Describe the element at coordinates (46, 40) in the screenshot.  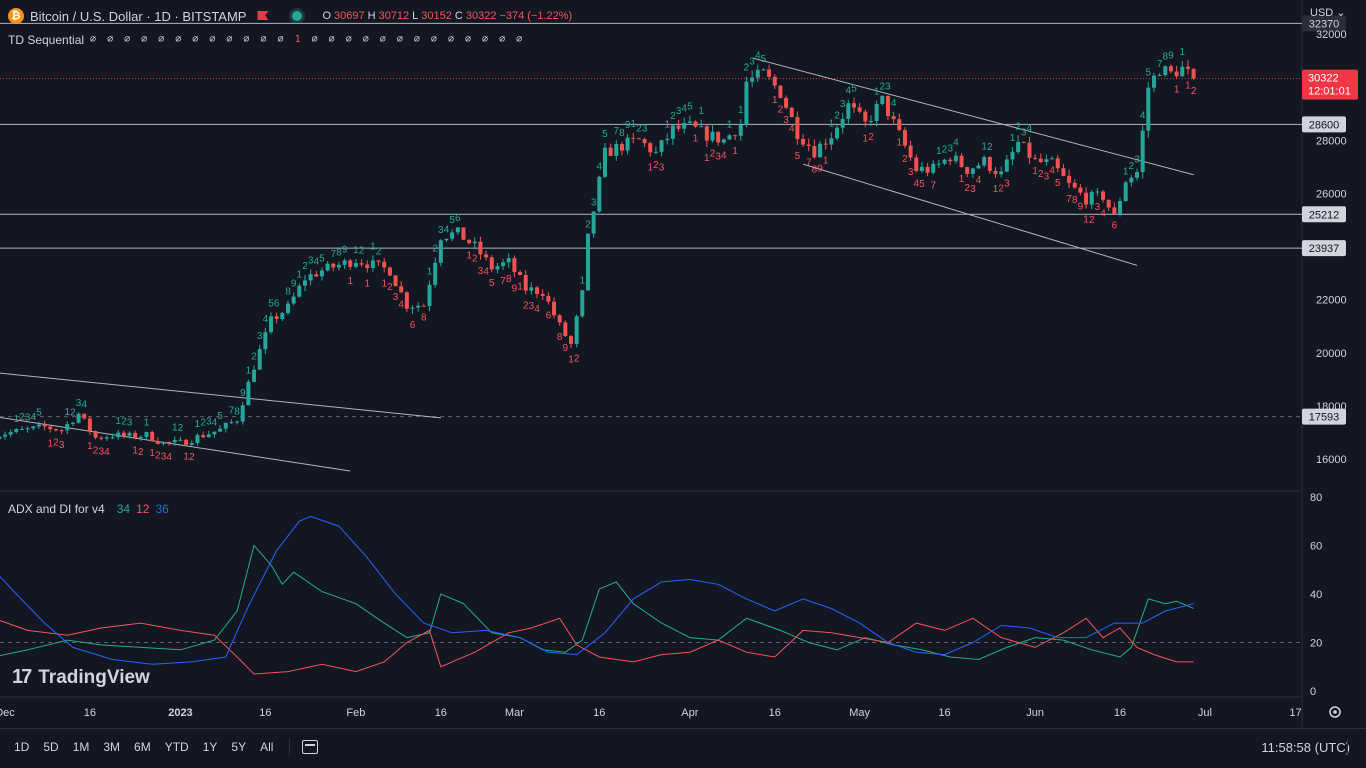
I see `td-sequential-label: TD Sequential` at that location.